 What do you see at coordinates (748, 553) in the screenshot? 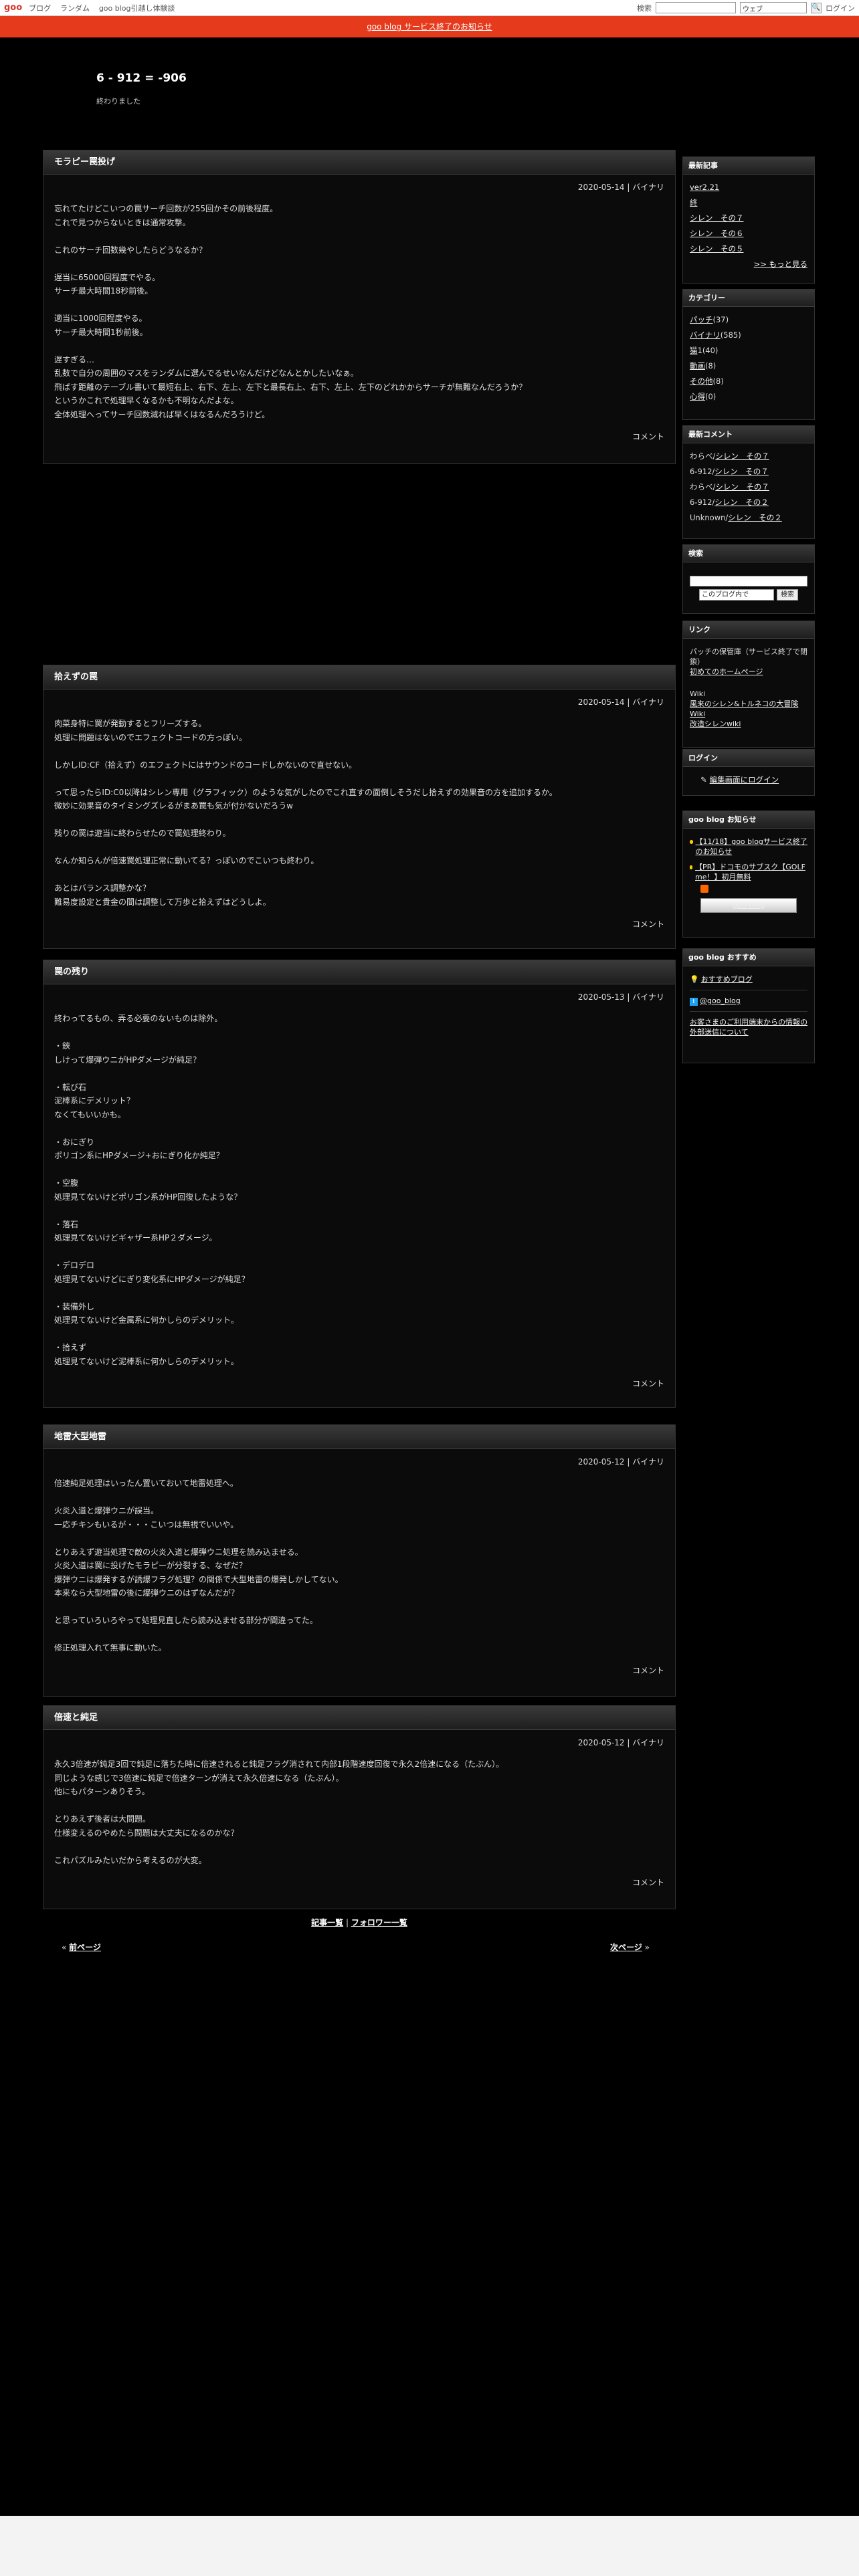
I see `search-title: 検索` at bounding box center [748, 553].